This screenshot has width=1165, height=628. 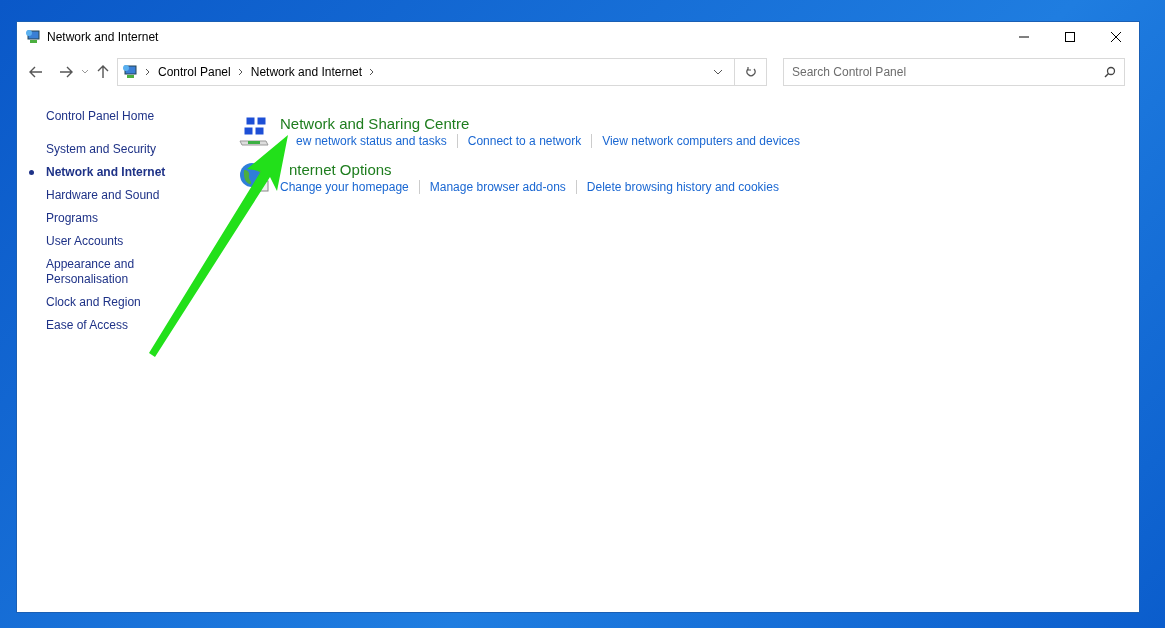 What do you see at coordinates (111, 272) in the screenshot?
I see `sidebar-item: Appearance and Personalisation` at bounding box center [111, 272].